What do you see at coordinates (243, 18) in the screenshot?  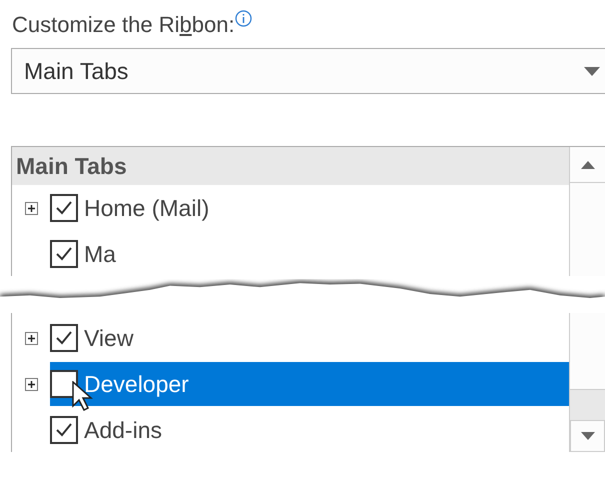 I see `info-icon` at bounding box center [243, 18].